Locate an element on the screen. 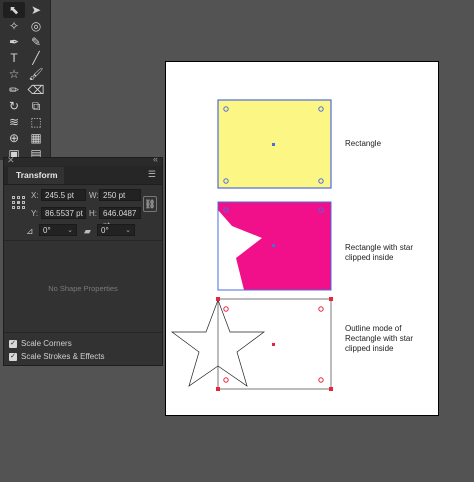 The width and height of the screenshot is (474, 482). yellow-rectangle is located at coordinates (274, 144).